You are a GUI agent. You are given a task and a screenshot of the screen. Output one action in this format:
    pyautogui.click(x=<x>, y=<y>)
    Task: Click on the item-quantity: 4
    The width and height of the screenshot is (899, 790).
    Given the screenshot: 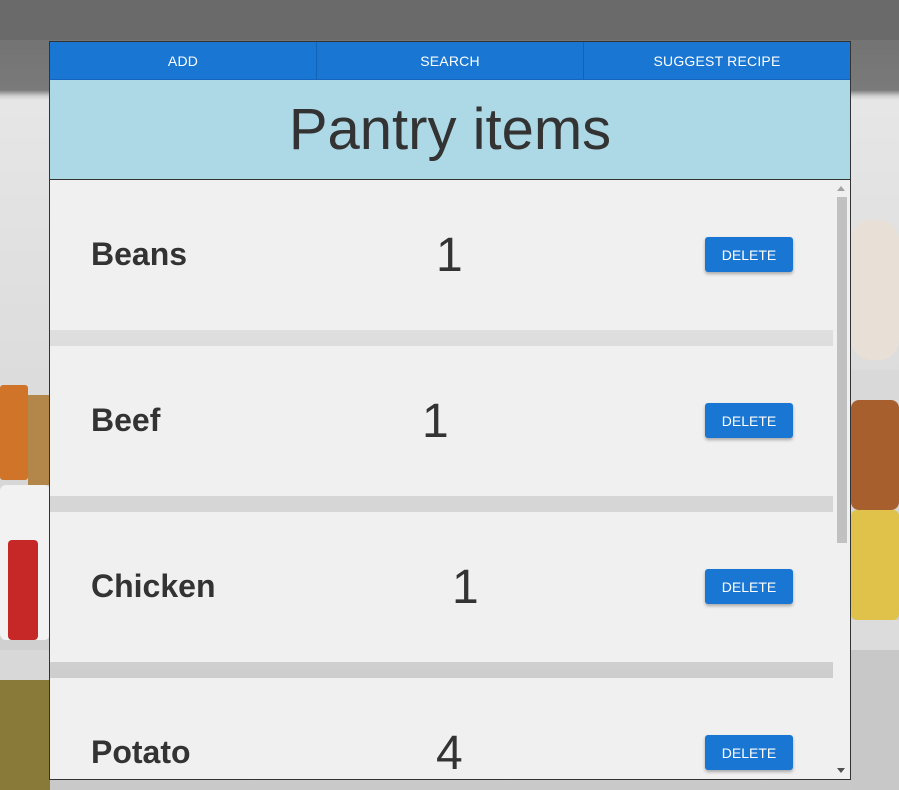 What is the action you would take?
    pyautogui.click(x=449, y=753)
    